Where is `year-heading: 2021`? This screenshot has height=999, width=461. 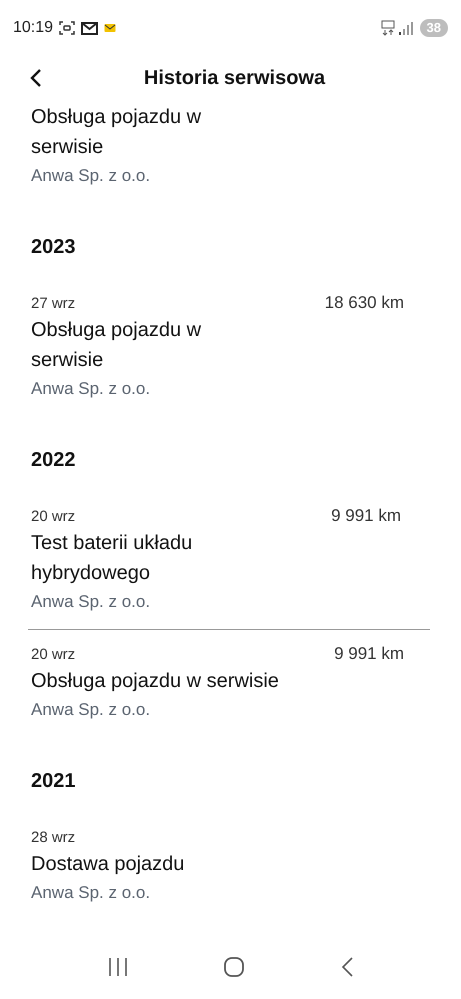 year-heading: 2021 is located at coordinates (53, 781).